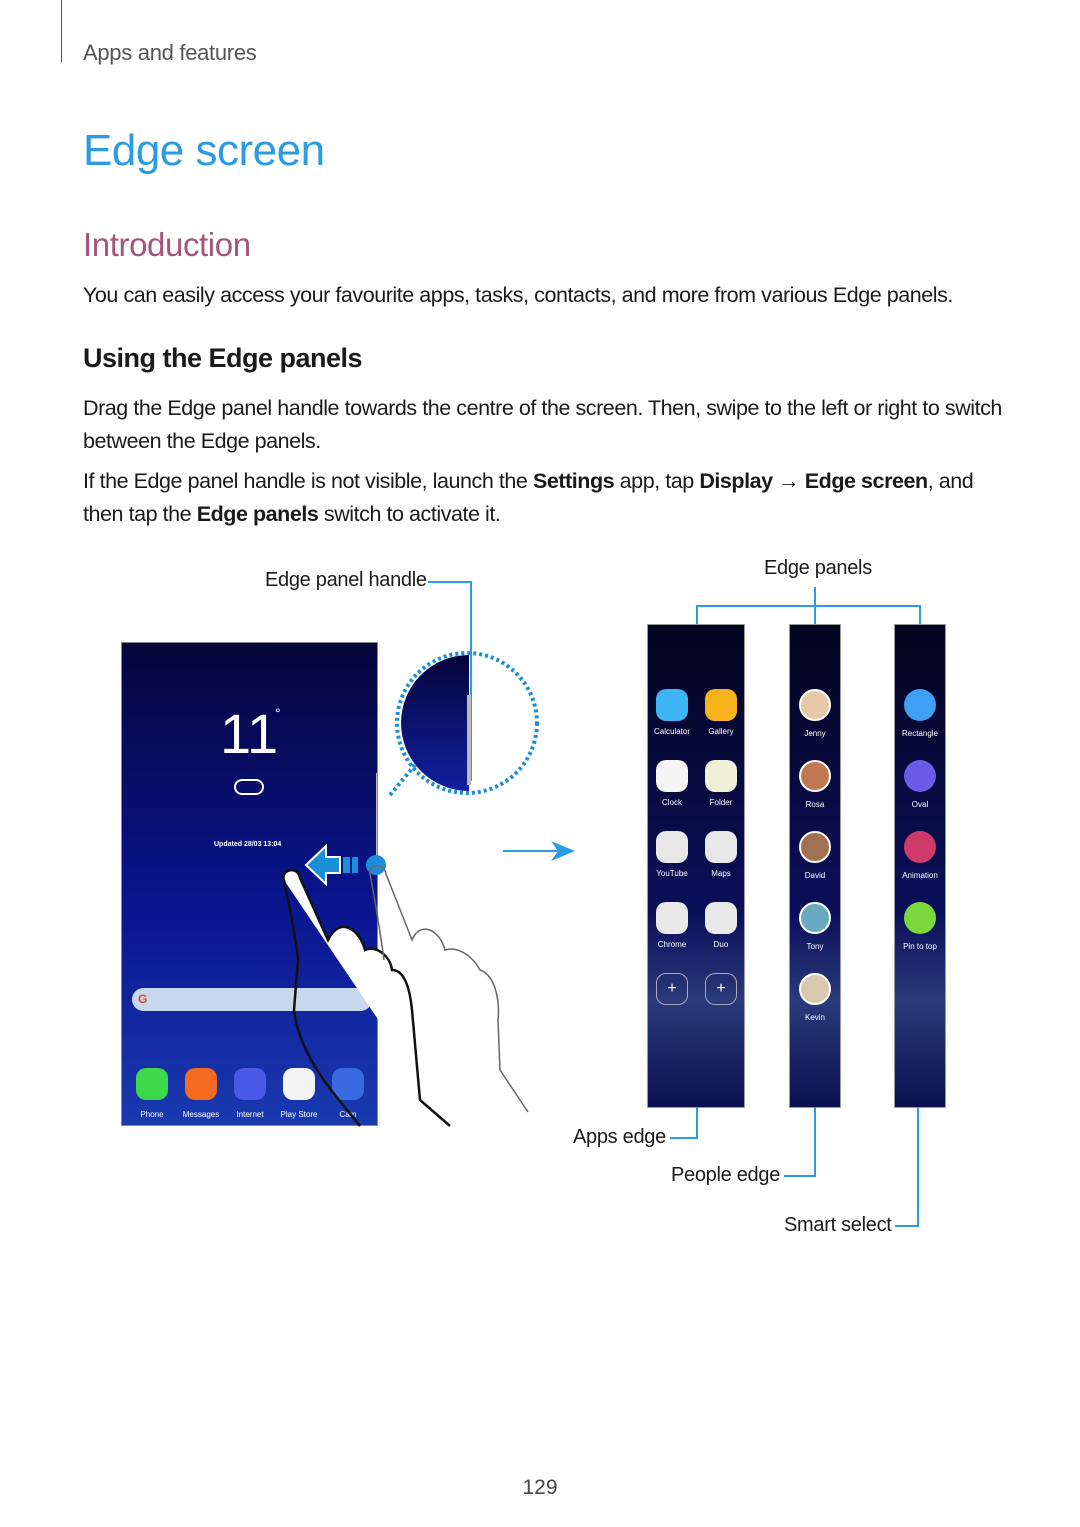 The width and height of the screenshot is (1080, 1527). What do you see at coordinates (346, 580) in the screenshot?
I see `label-edge-panel-handle: Edge panel handle` at bounding box center [346, 580].